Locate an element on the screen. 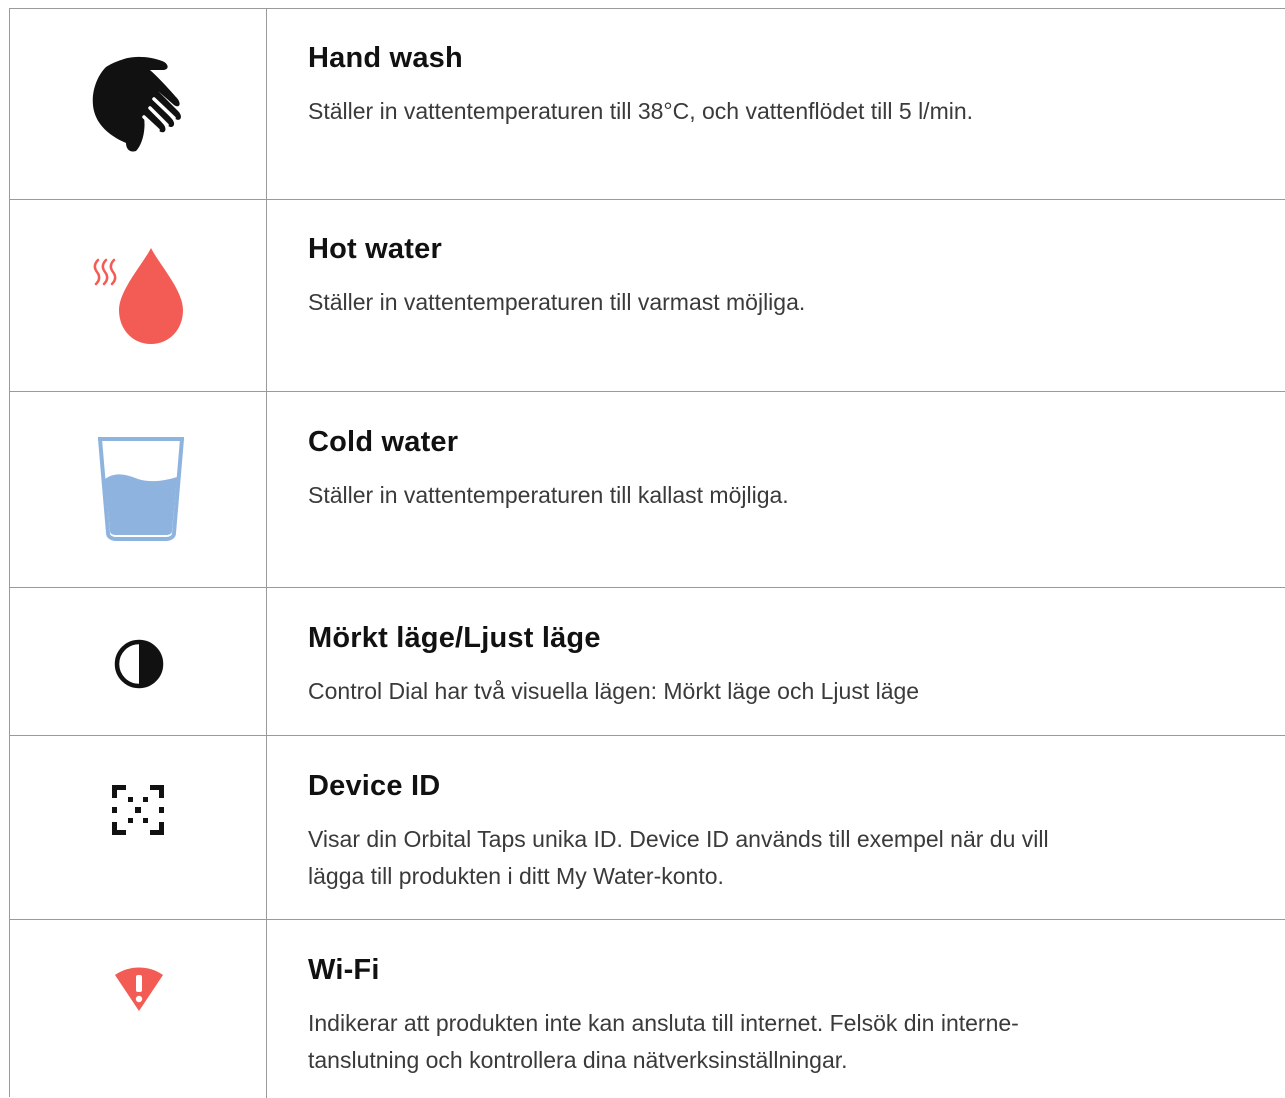 This screenshot has width=1285, height=1098. row-title: Wi-Fi is located at coordinates (344, 970).